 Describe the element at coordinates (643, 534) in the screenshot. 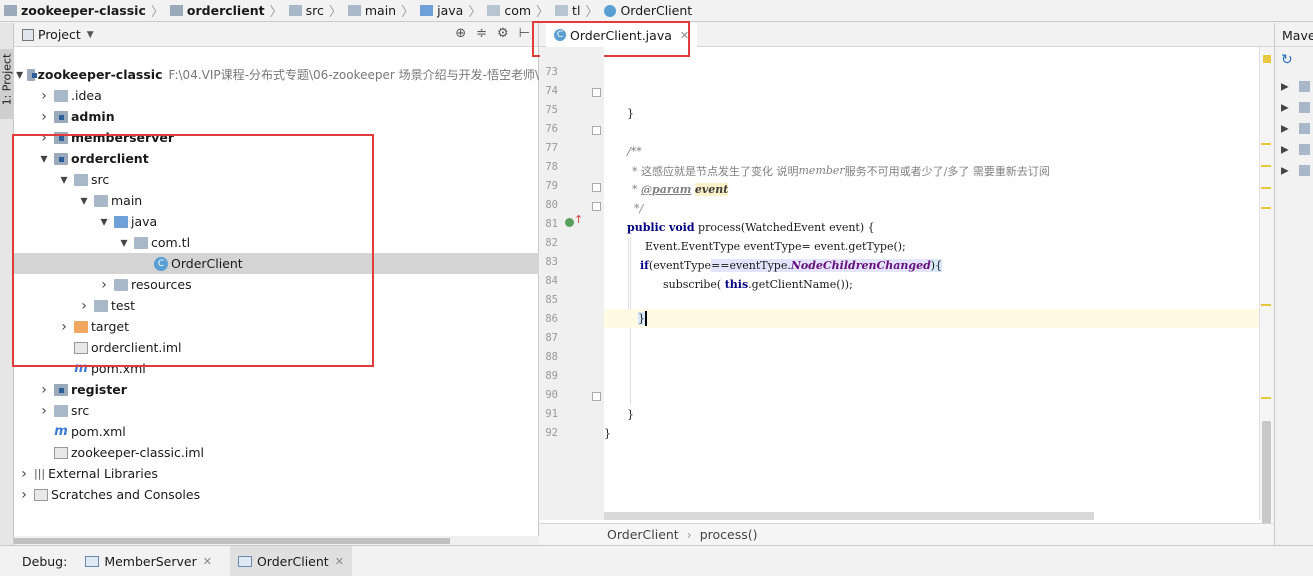

I see `editor-breadcrumb-class: OrderClient` at that location.